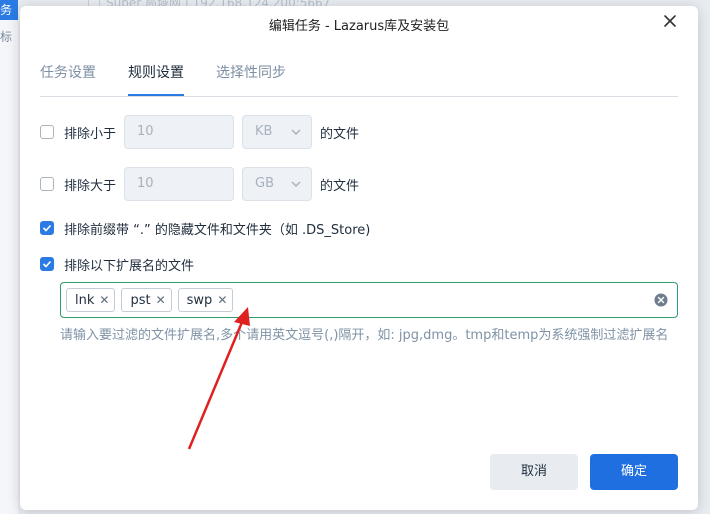  I want to click on rule-exclude-smaller: 排除小于 10 KB 的文件, so click(199, 132).